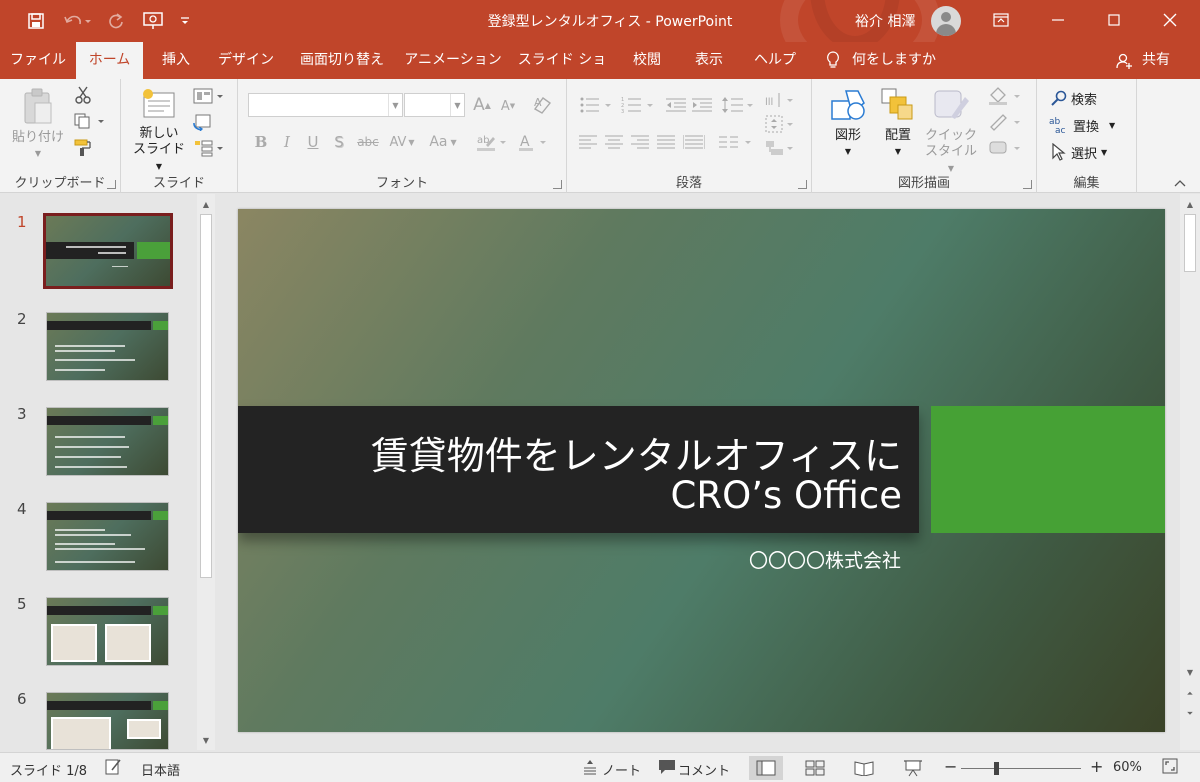 This screenshot has width=1200, height=782. I want to click on tab-transitions: 画面切り替え, so click(342, 60).